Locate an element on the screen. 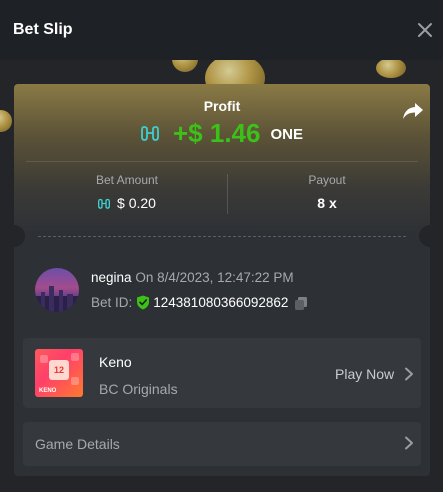 Image resolution: width=443 pixels, height=492 pixels. copy-icon is located at coordinates (301, 303).